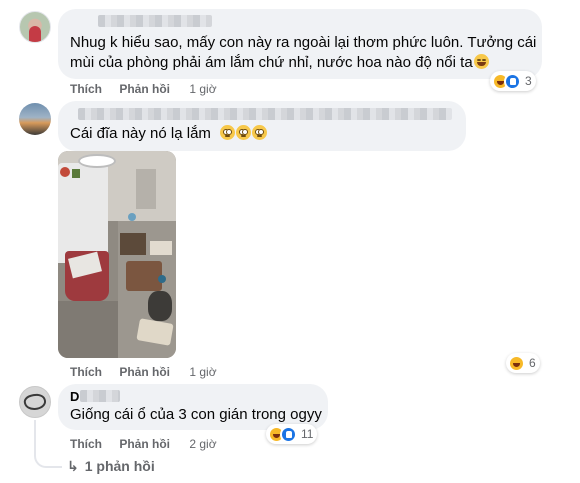 This screenshot has height=483, width=580. Describe the element at coordinates (48, 444) in the screenshot. I see `reply-thread-line` at that location.